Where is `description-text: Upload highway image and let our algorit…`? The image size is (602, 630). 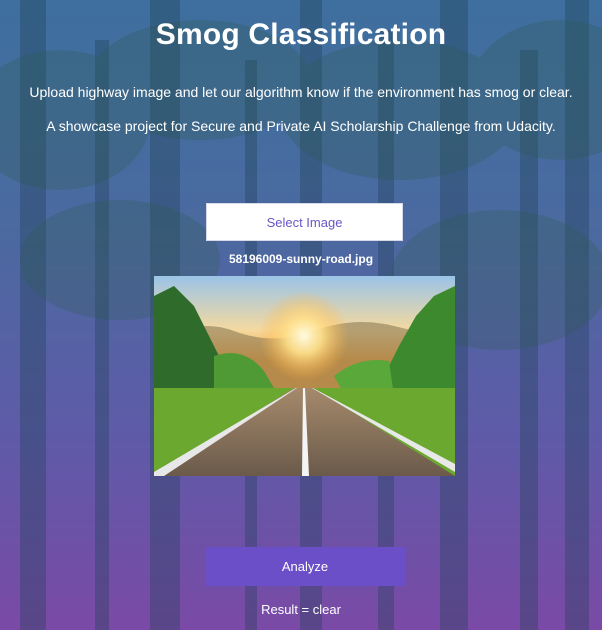 description-text: Upload highway image and let our algorit… is located at coordinates (301, 92).